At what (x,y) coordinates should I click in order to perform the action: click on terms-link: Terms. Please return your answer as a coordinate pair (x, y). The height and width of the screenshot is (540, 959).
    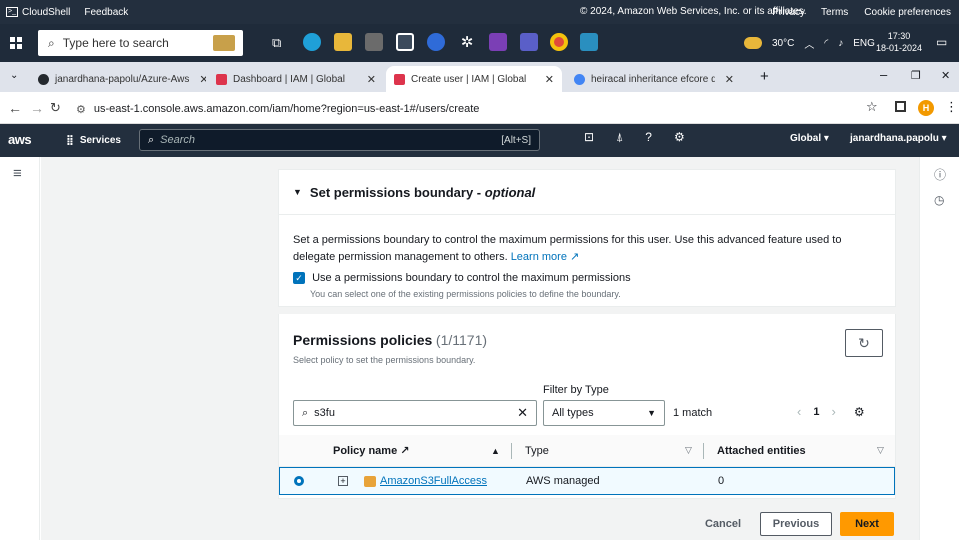
    Looking at the image, I should click on (834, 12).